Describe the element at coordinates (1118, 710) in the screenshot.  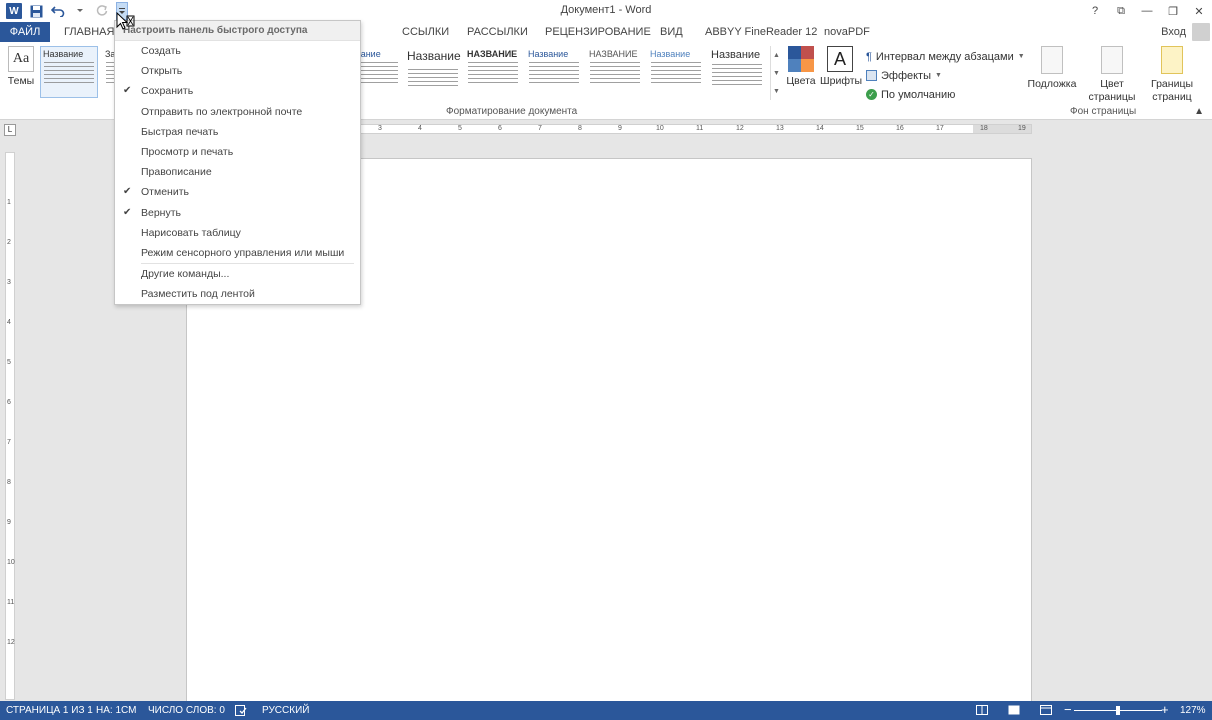
I see `zoom-slider-thumb` at that location.